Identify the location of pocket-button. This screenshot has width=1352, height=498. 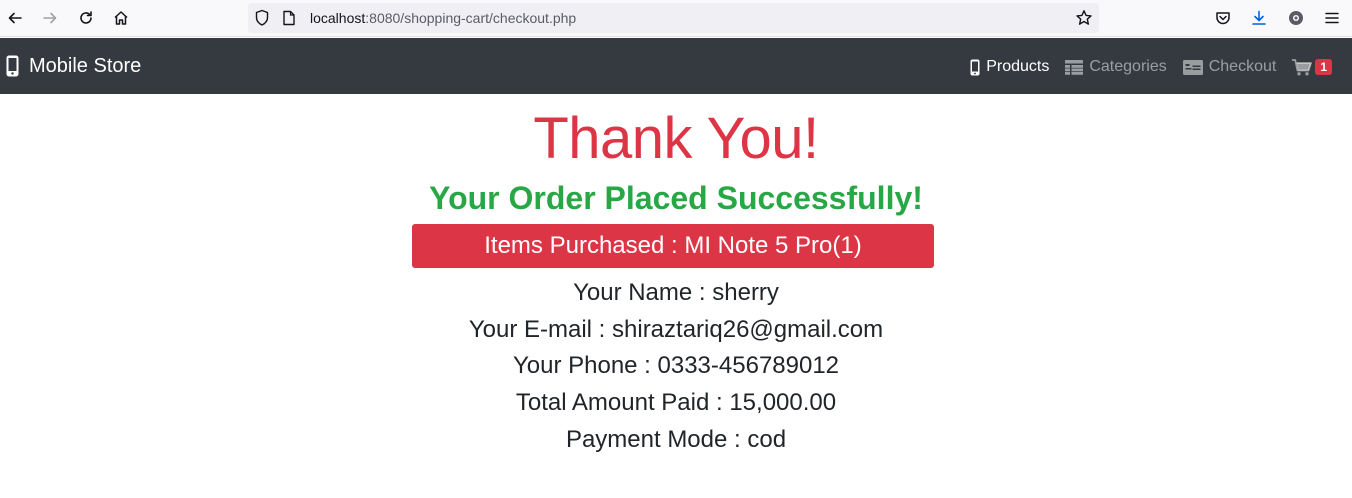
(1223, 18).